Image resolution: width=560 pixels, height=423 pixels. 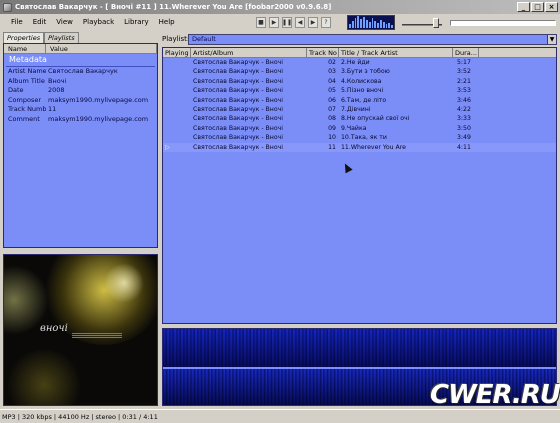 I want to click on track-title: 5.Пізно вночі, so click(x=362, y=91).